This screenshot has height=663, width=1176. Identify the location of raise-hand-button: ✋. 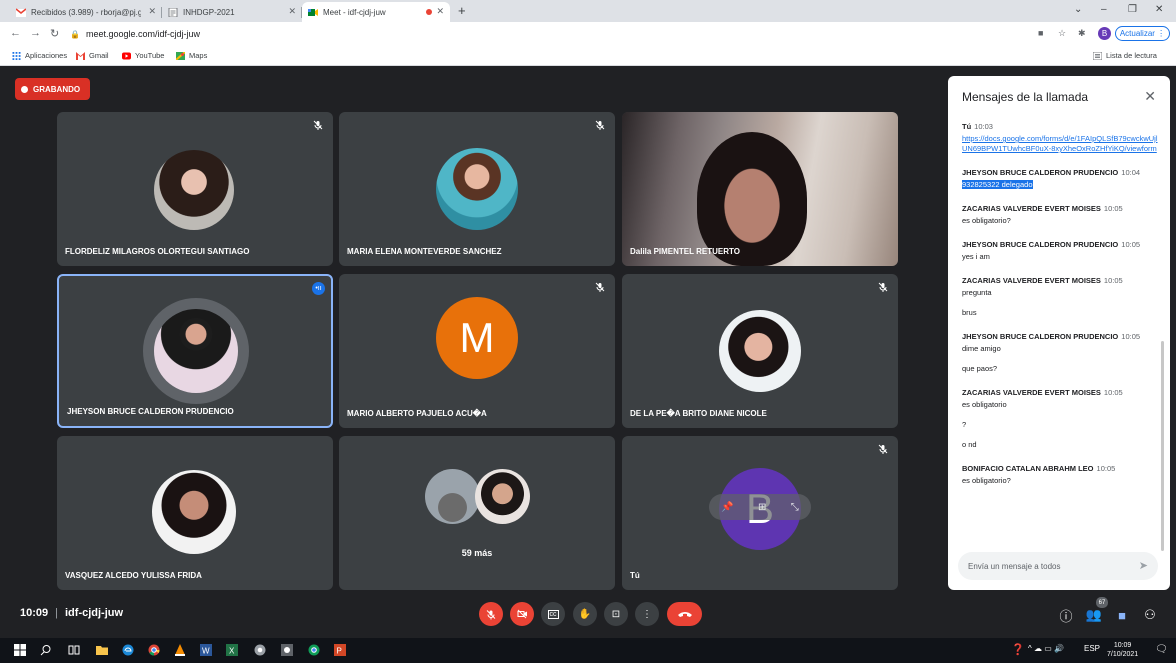
(585, 614).